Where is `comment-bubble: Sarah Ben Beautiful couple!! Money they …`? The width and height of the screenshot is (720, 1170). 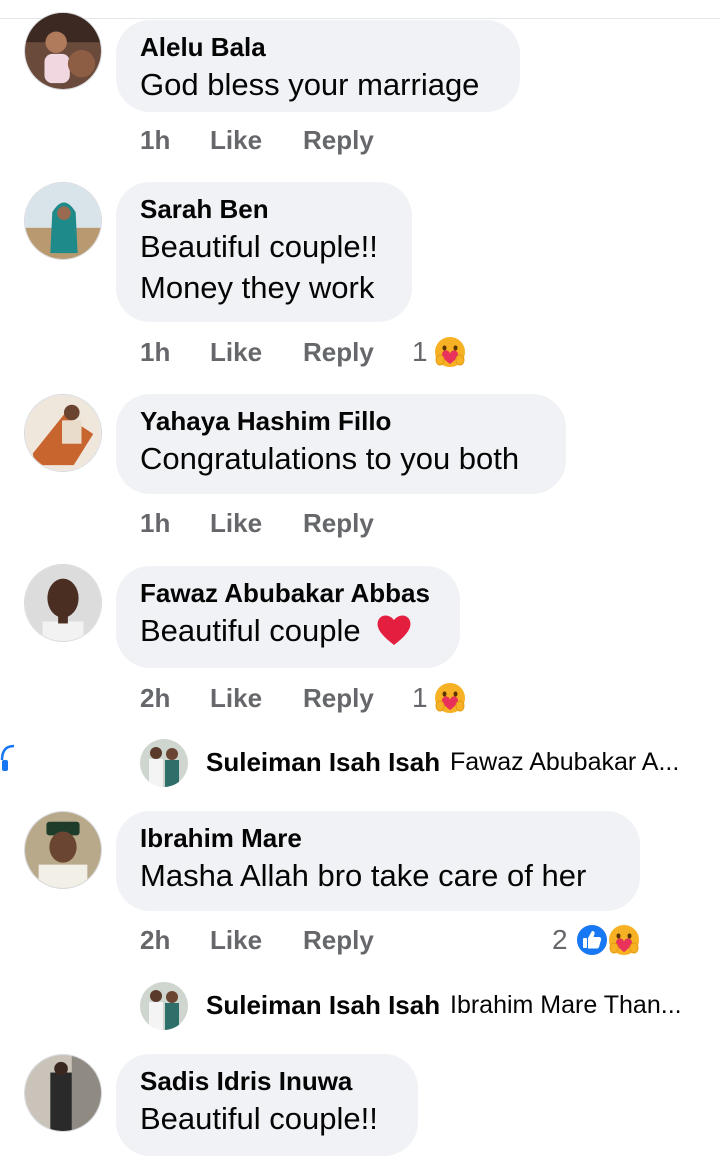 comment-bubble: Sarah Ben Beautiful couple!! Money they … is located at coordinates (264, 252).